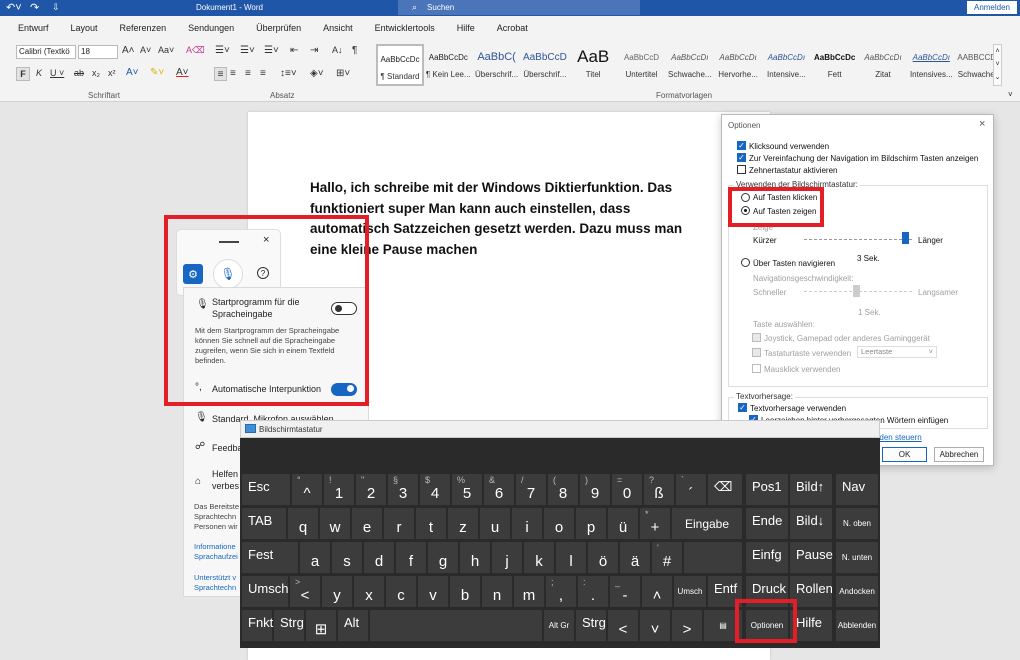 Image resolution: width=1020 pixels, height=660 pixels. What do you see at coordinates (347, 557) in the screenshot?
I see `keyboard-key: s` at bounding box center [347, 557].